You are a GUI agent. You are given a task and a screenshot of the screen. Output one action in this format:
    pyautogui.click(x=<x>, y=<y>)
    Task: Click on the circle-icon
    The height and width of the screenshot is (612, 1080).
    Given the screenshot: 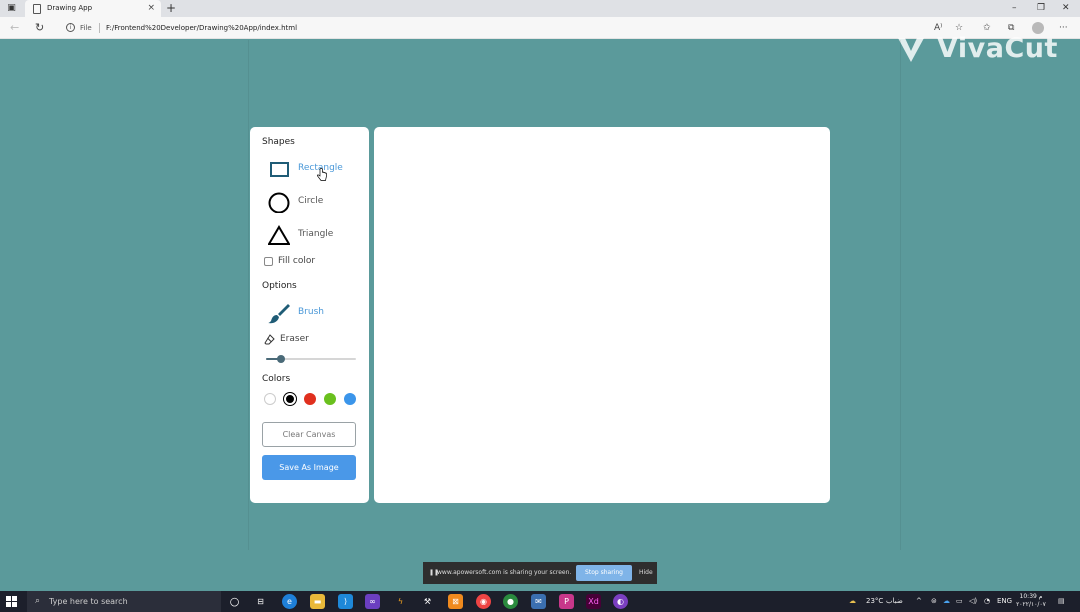 What is the action you would take?
    pyautogui.click(x=279, y=202)
    